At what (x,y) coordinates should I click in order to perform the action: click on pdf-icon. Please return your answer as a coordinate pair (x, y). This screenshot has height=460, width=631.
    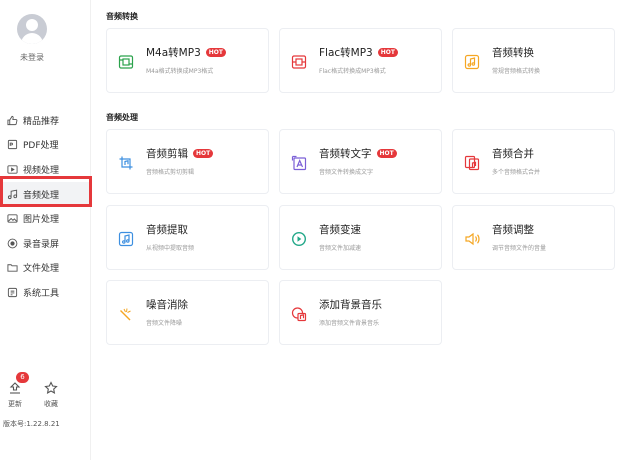
    Looking at the image, I should click on (12, 145).